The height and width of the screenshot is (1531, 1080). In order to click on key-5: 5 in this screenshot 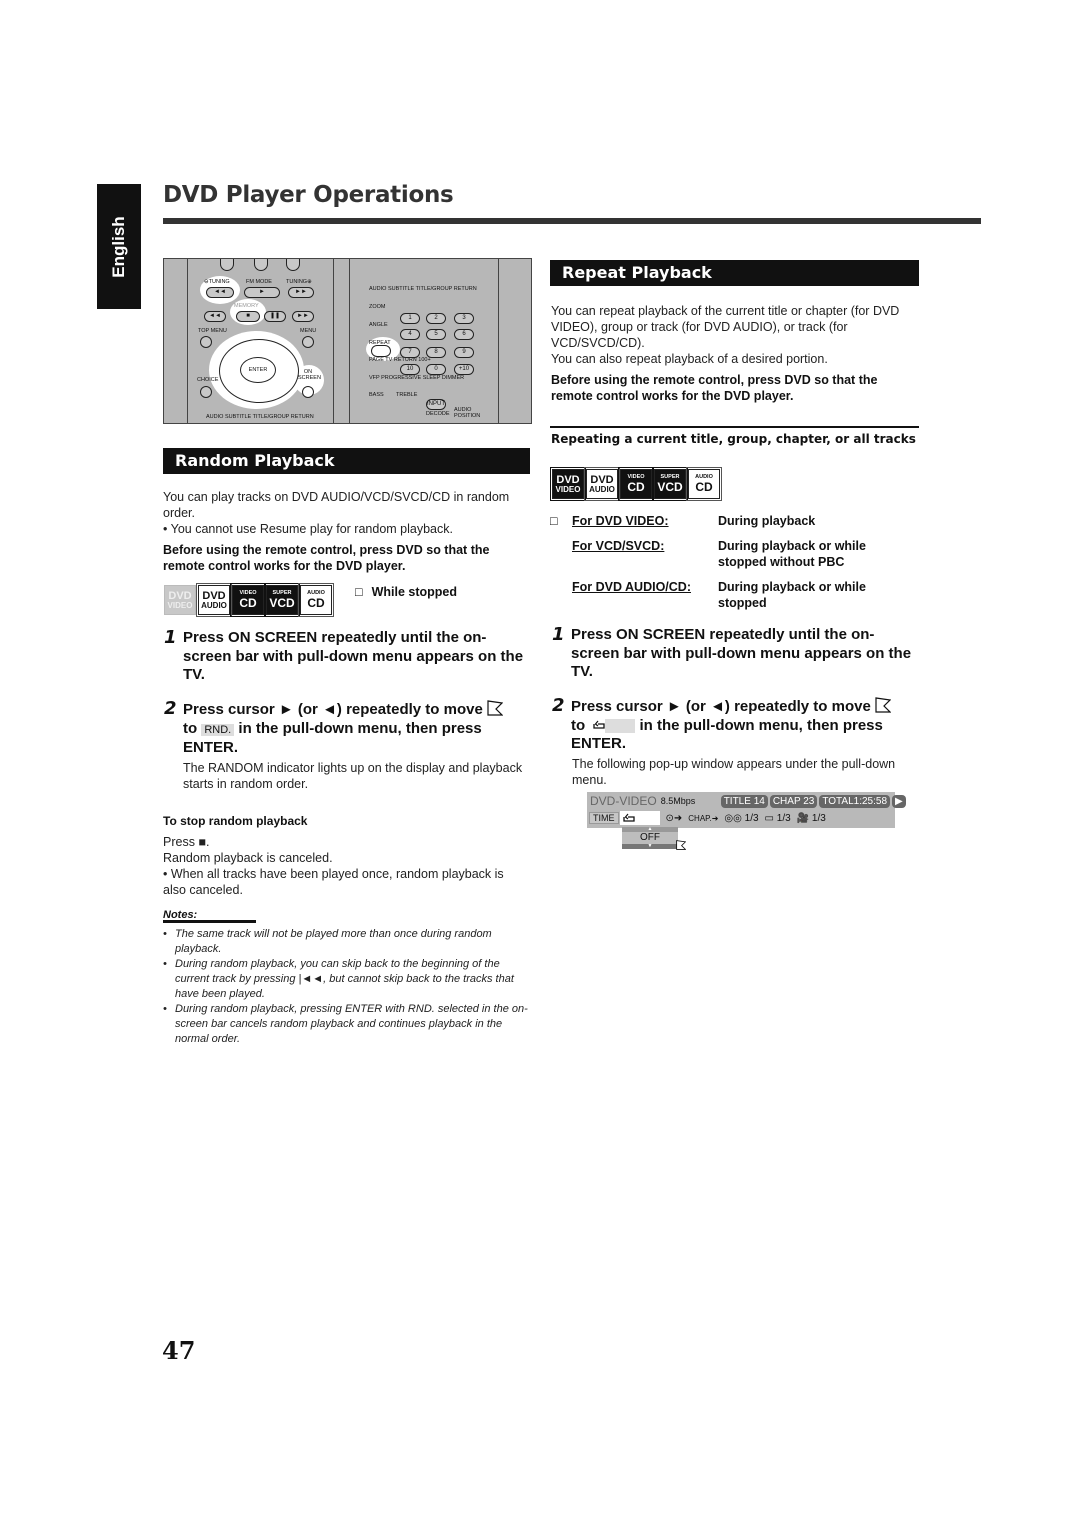, I will do `click(436, 334)`.